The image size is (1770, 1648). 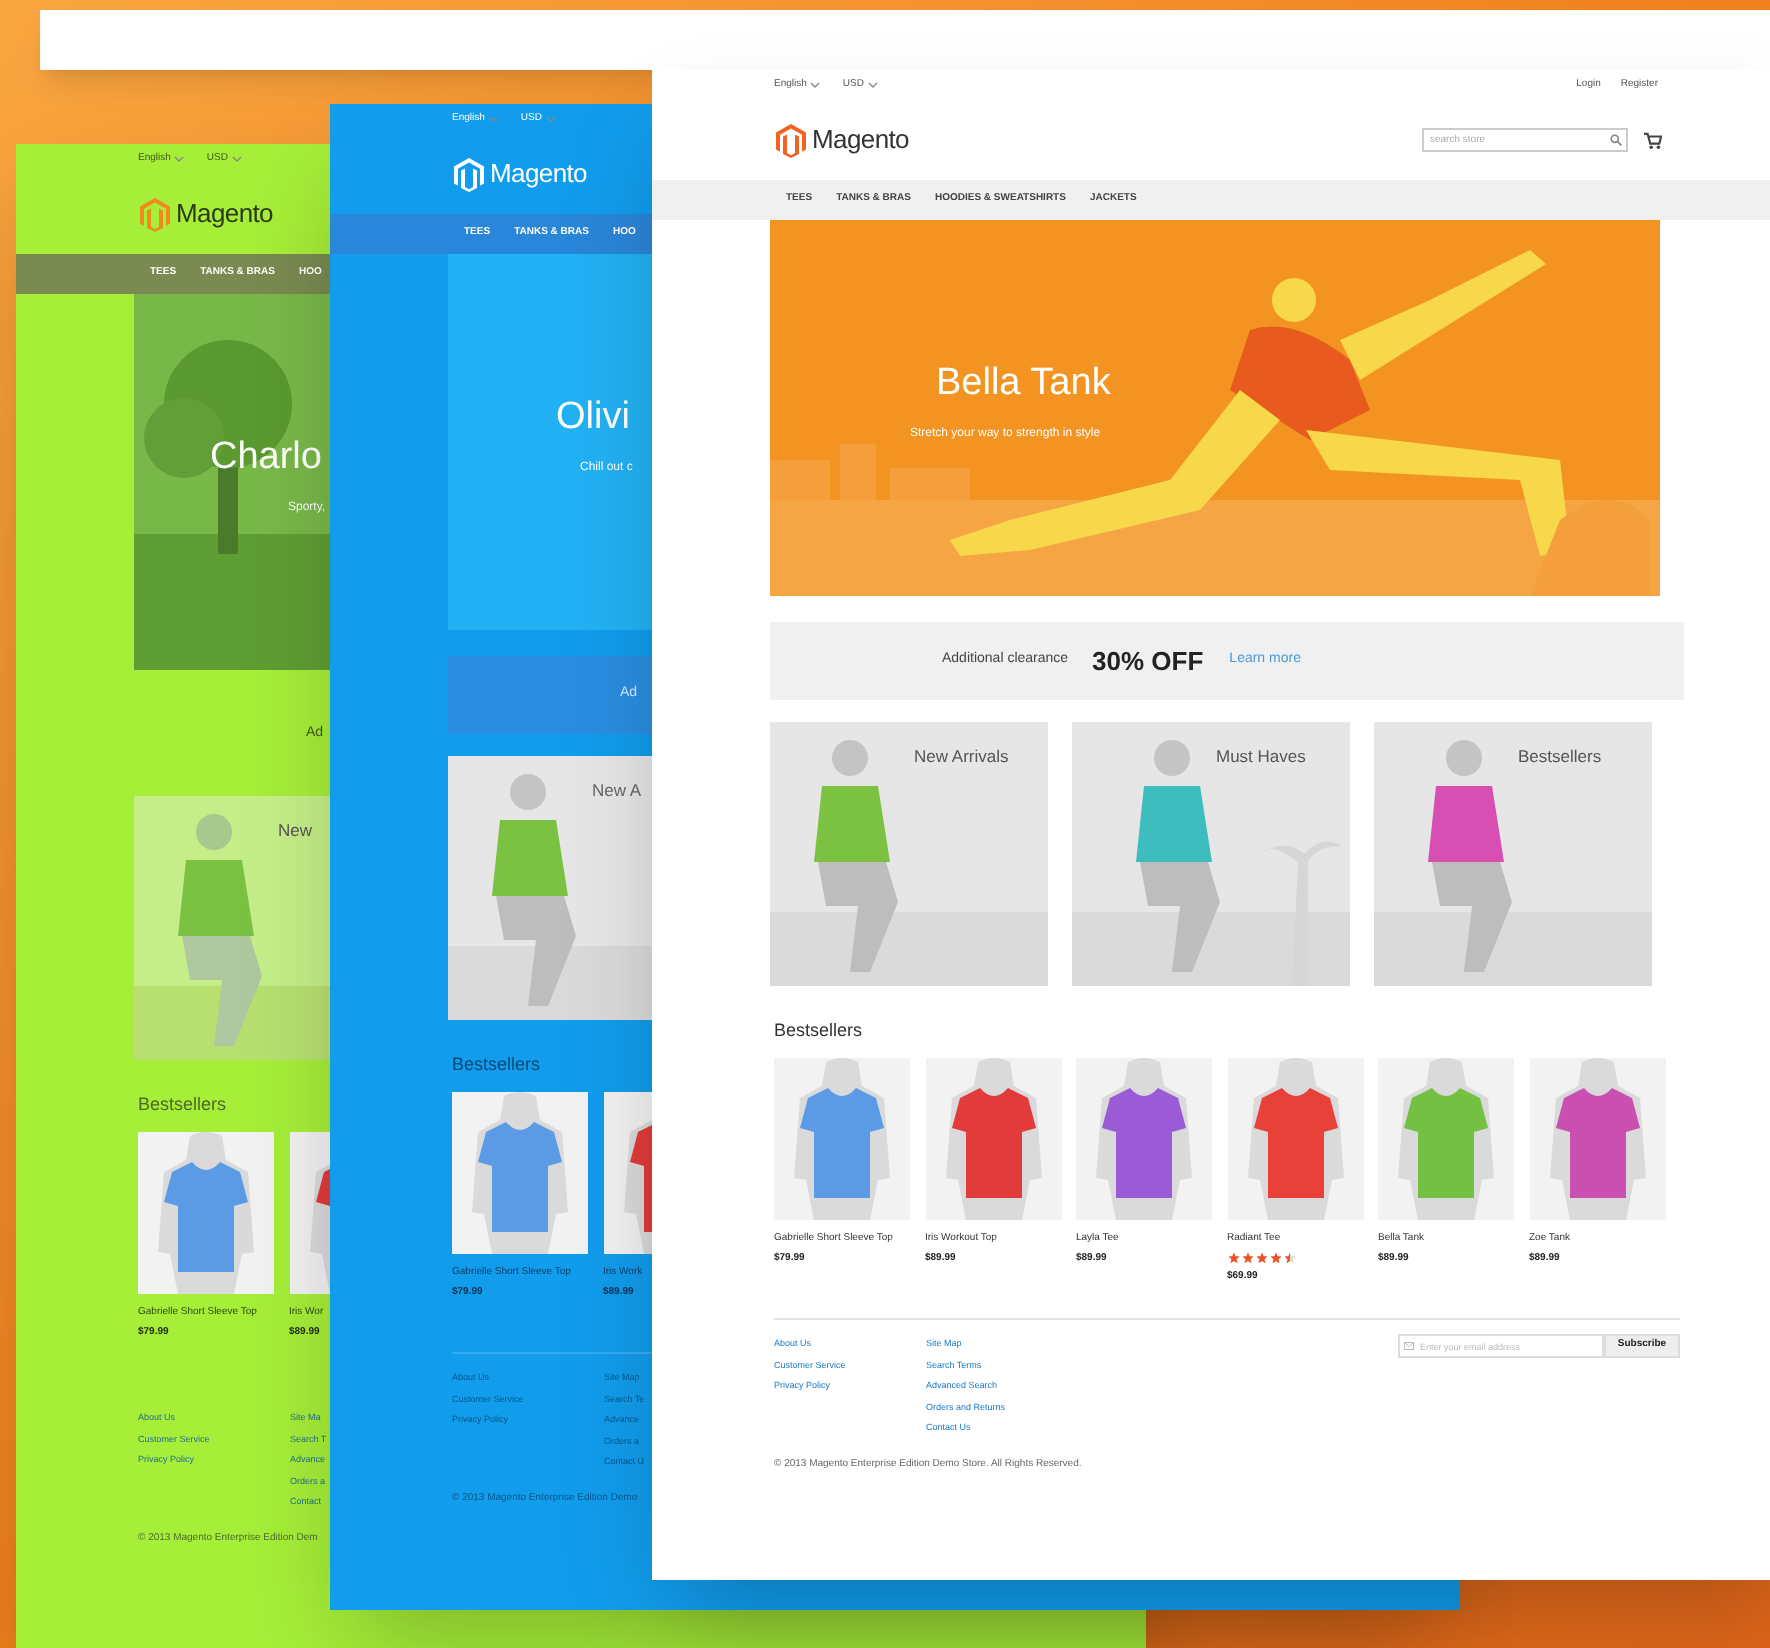 I want to click on tile-label: New A, so click(x=617, y=791).